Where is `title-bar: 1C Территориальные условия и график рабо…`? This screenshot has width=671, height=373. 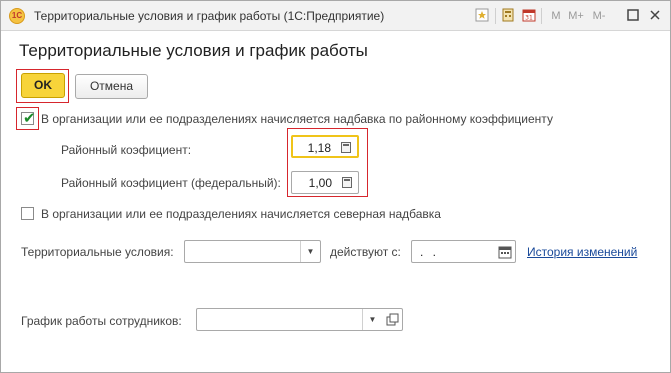
title-bar: 1C Территориальные условия и график рабо… is located at coordinates (335, 16).